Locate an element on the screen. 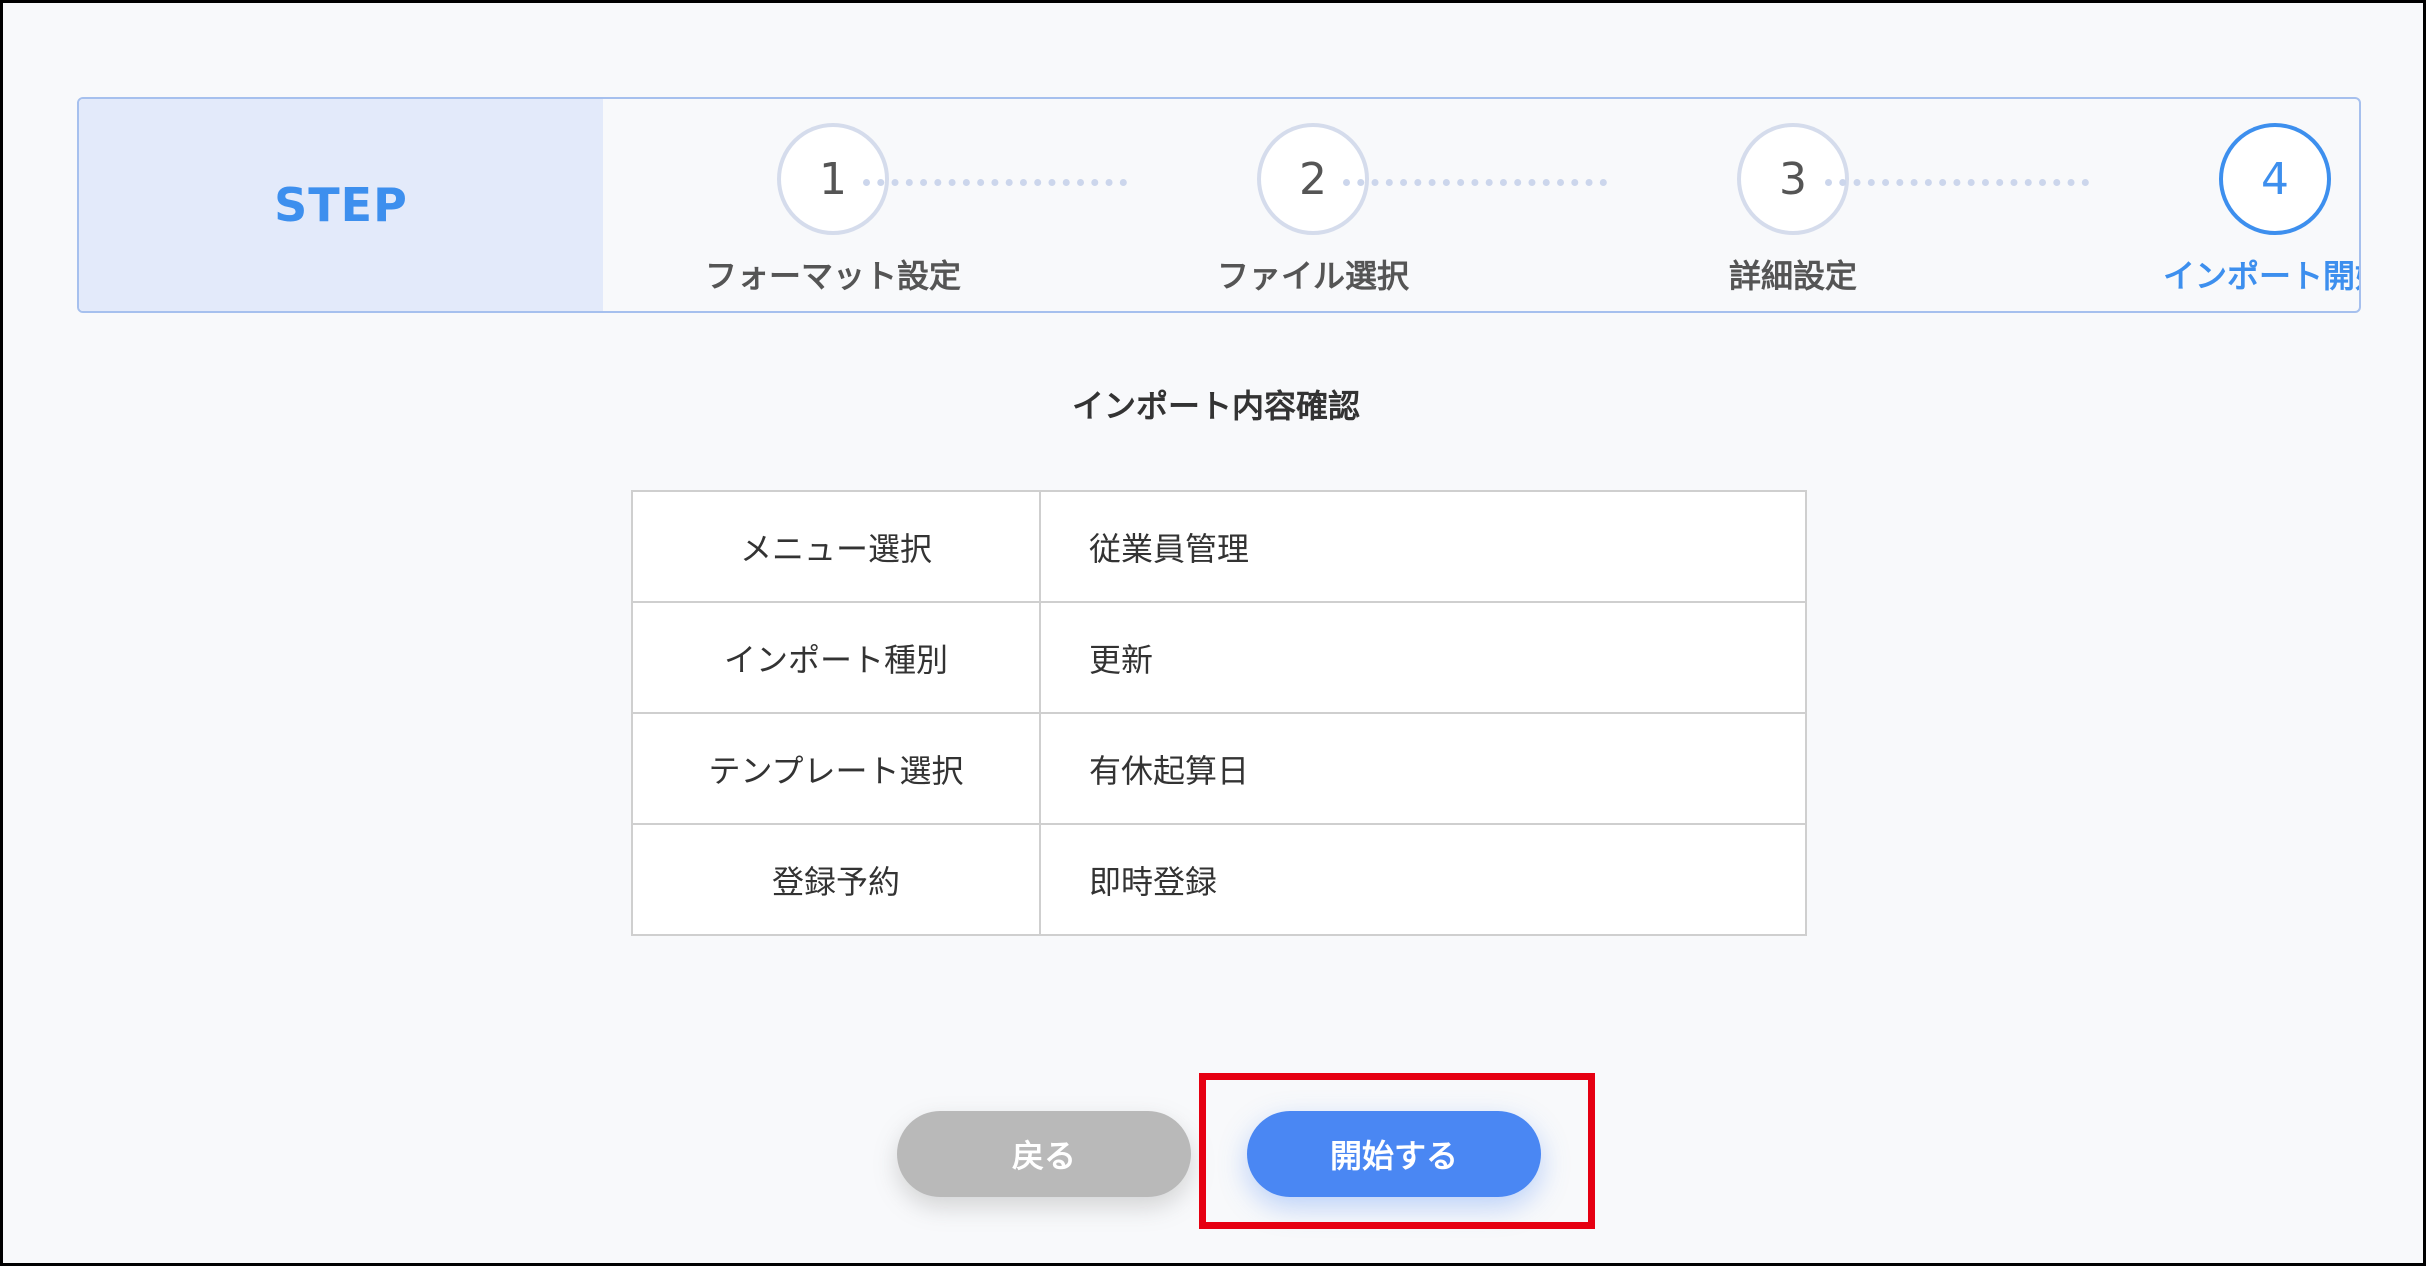 The height and width of the screenshot is (1266, 2426). step-4-circle: 4 is located at coordinates (2275, 179).